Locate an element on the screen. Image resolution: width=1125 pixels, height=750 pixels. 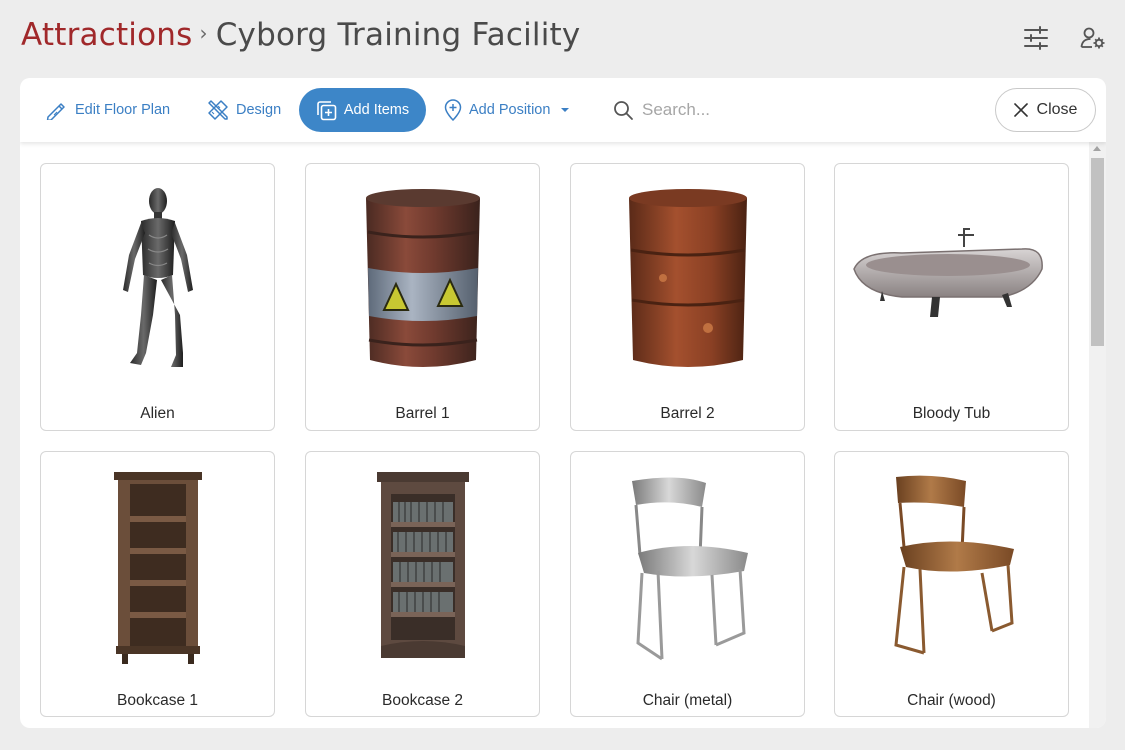
bathtub-model-thumbnail is located at coordinates (951, 280).